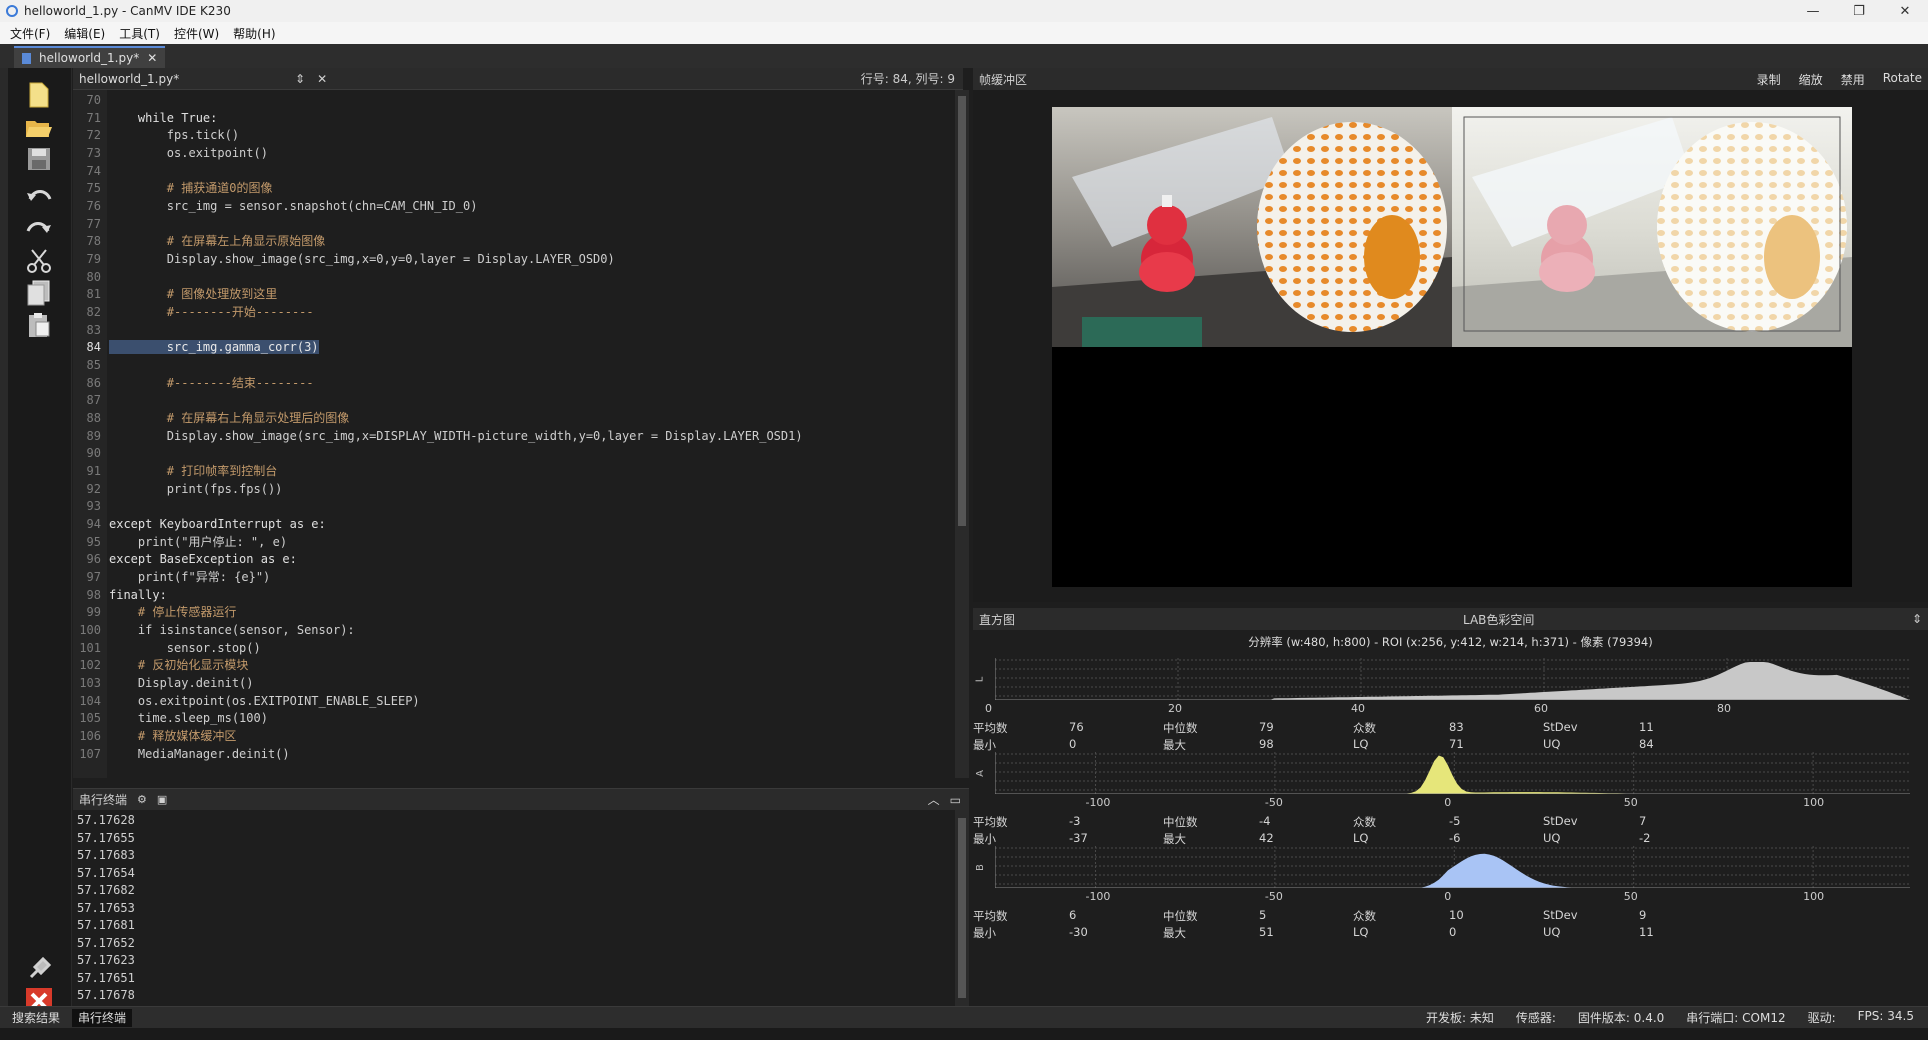 The height and width of the screenshot is (1040, 1928). What do you see at coordinates (513, 241) in the screenshot?
I see `code-line: 78 # 在屏幕左上角显示原始图像` at bounding box center [513, 241].